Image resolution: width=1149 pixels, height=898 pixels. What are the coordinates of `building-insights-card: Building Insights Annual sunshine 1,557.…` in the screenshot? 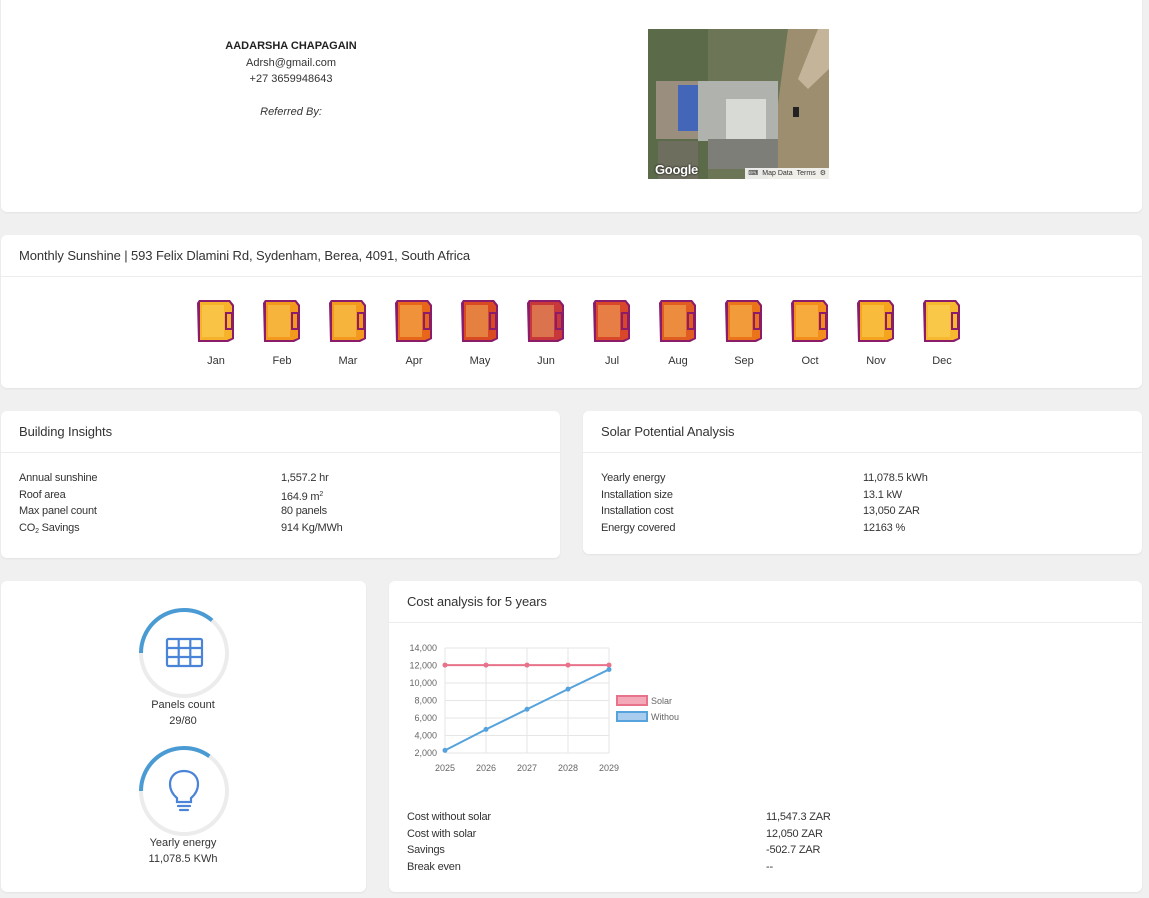 It's located at (280, 484).